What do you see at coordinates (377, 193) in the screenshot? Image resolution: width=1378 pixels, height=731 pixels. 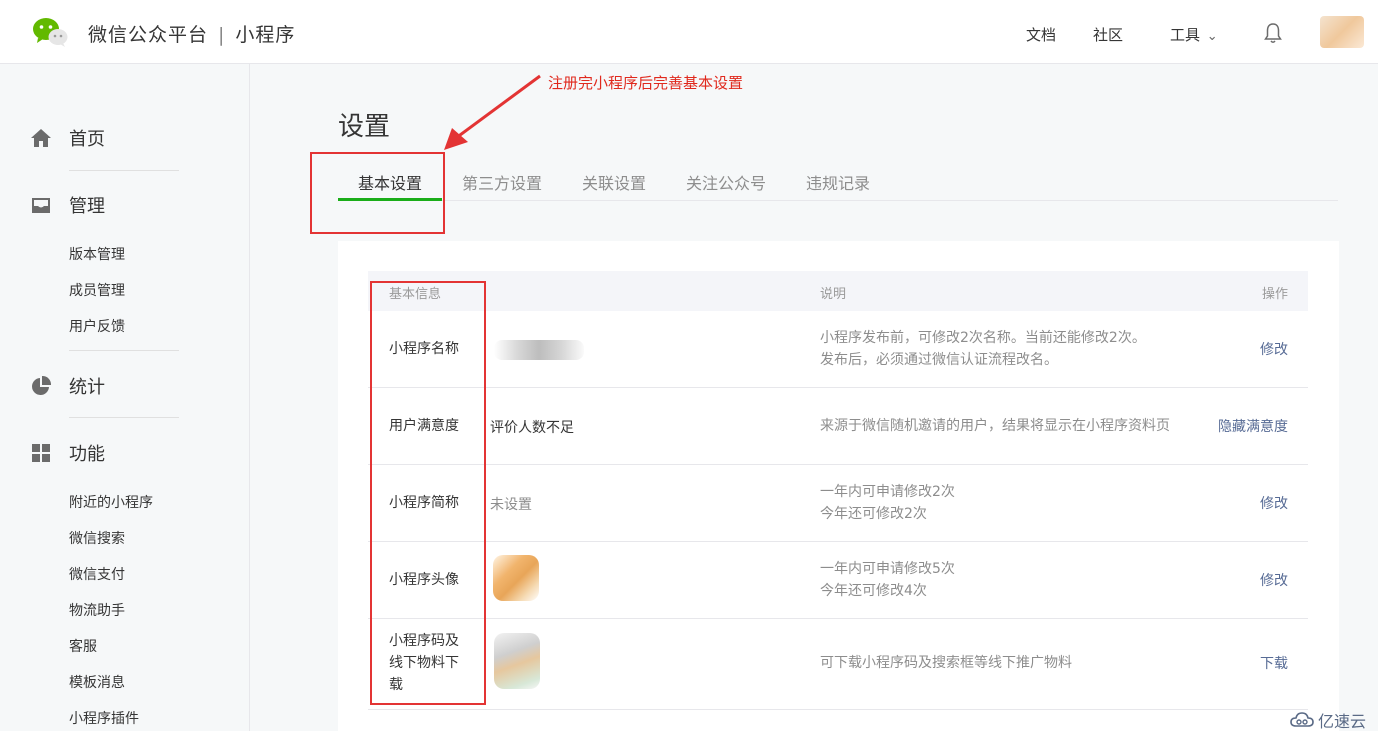 I see `annotation-box-tab` at bounding box center [377, 193].